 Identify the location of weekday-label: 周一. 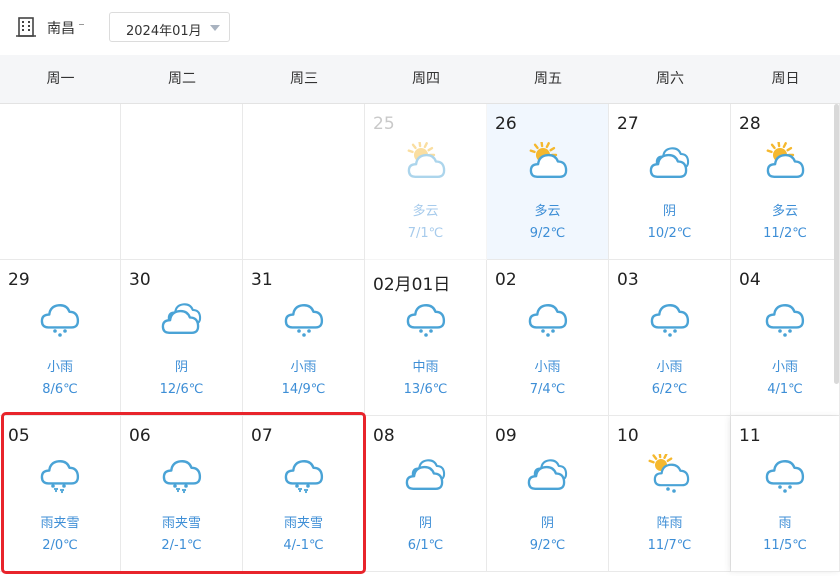
(60, 79).